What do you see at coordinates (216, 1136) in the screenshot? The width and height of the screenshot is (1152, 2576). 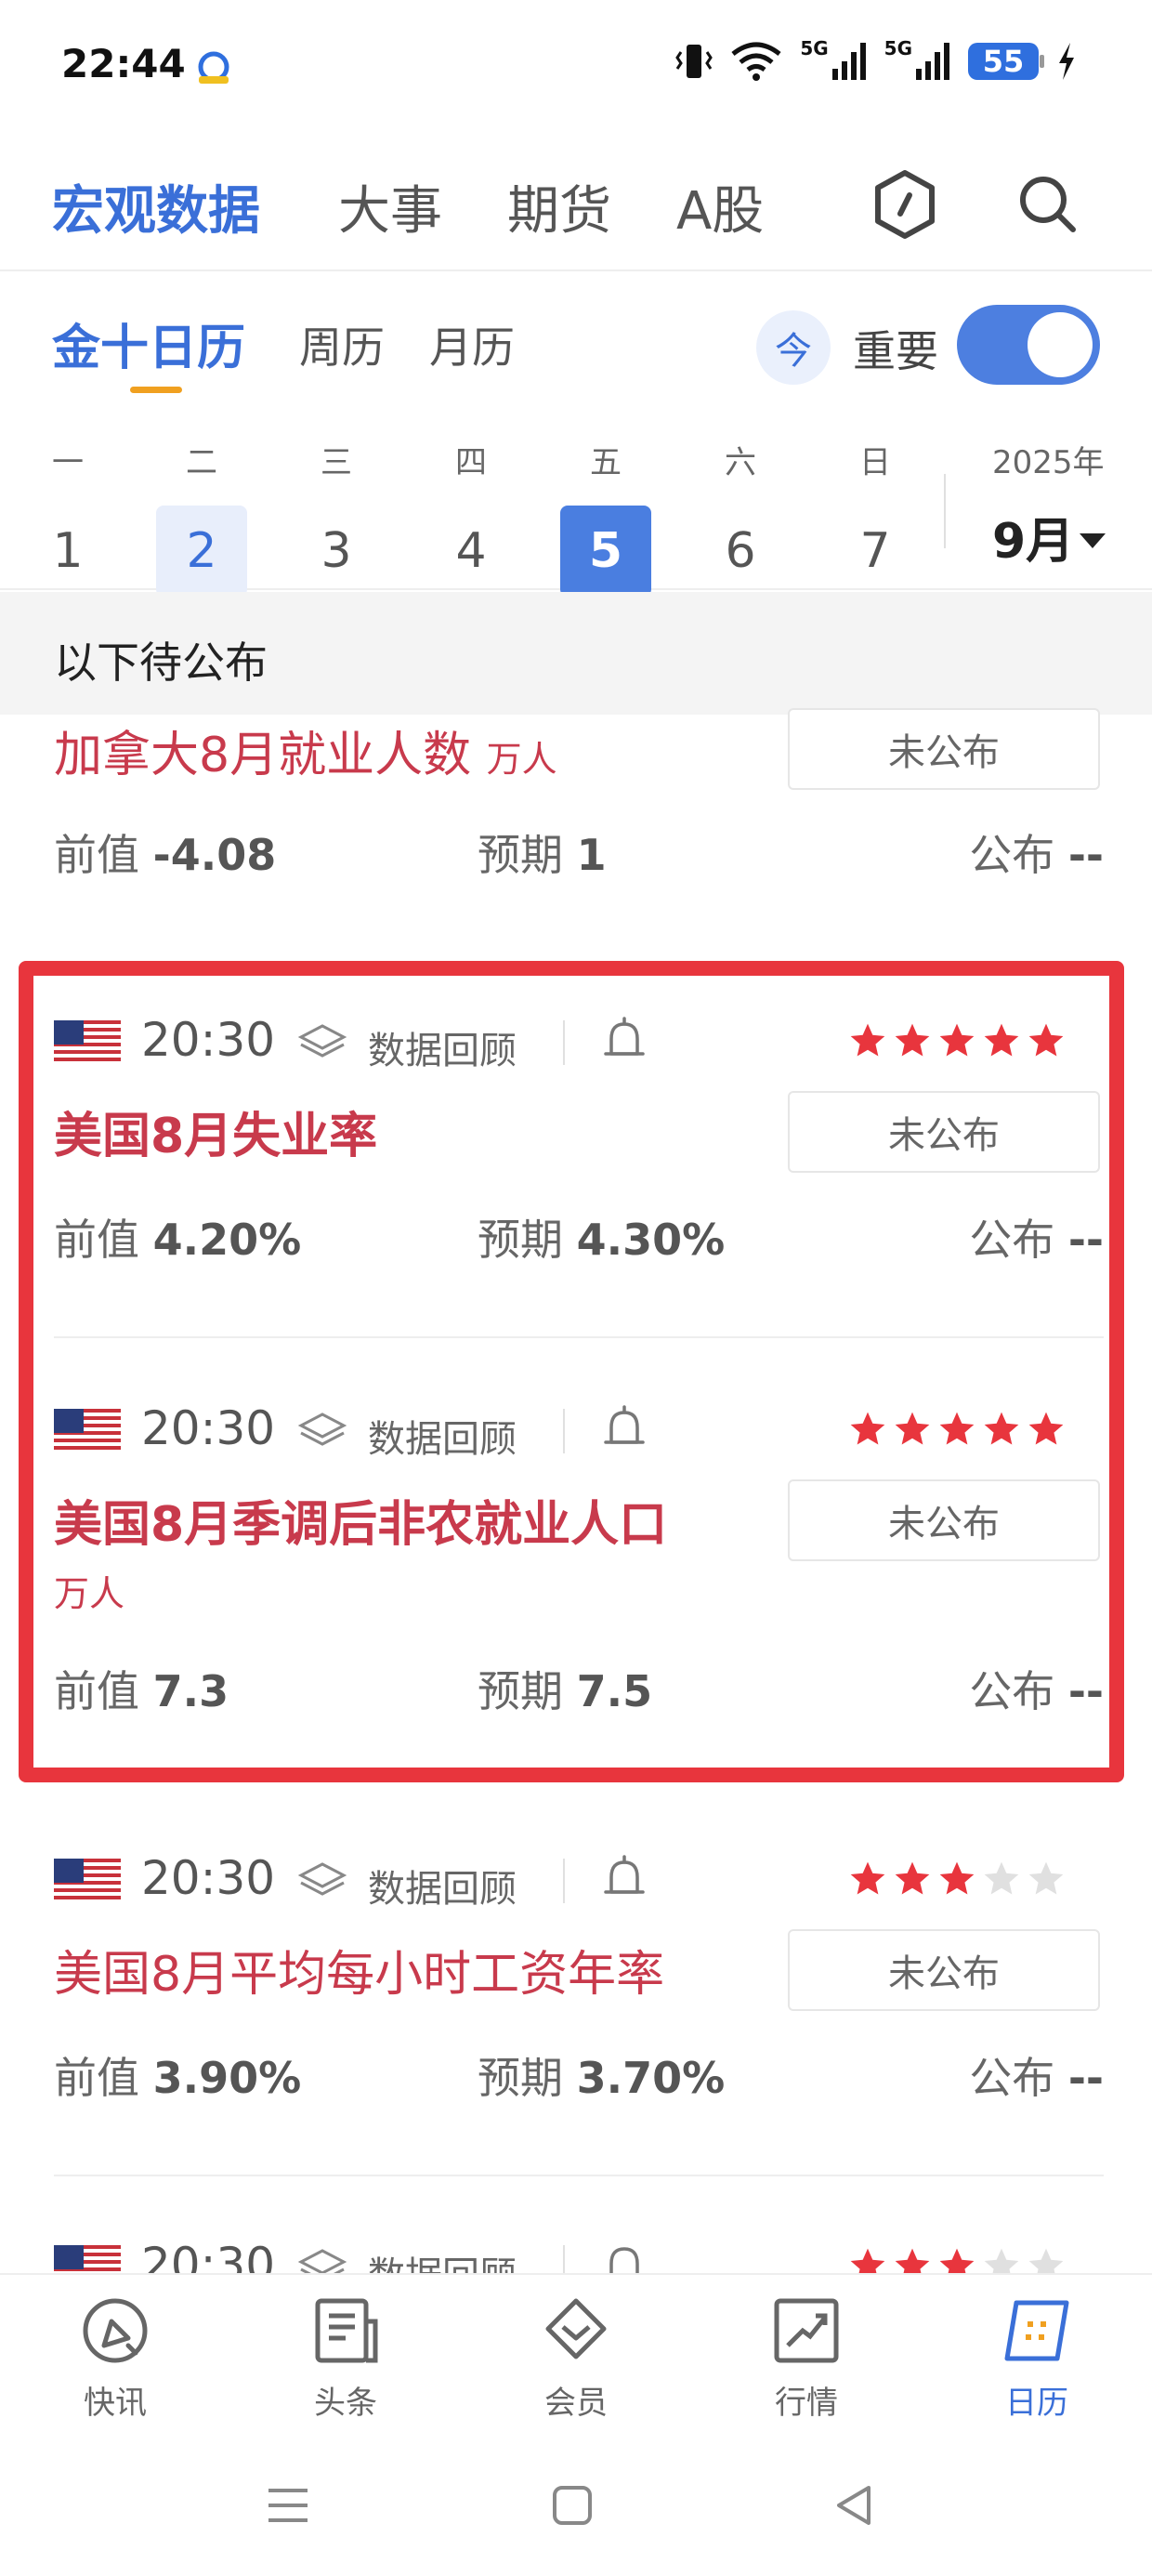 I see `event-title: 美国8月失业率` at bounding box center [216, 1136].